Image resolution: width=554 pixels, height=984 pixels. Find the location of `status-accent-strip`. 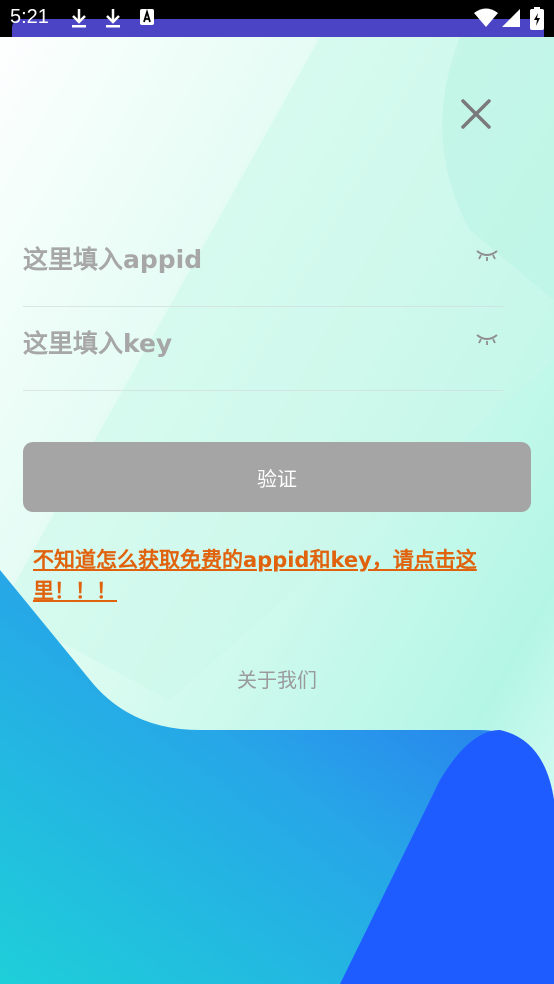

status-accent-strip is located at coordinates (278, 28).